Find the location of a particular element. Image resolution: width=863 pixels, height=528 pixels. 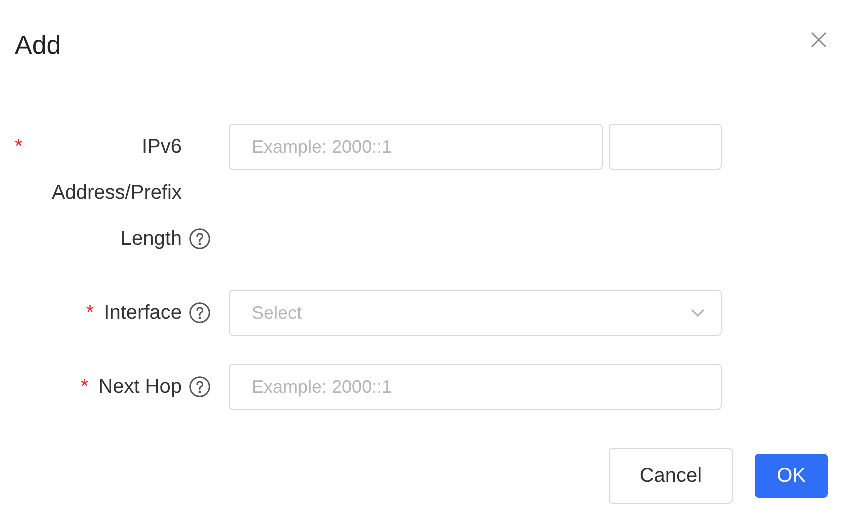

next-hop-input: Example: 2000::1 is located at coordinates (475, 387).